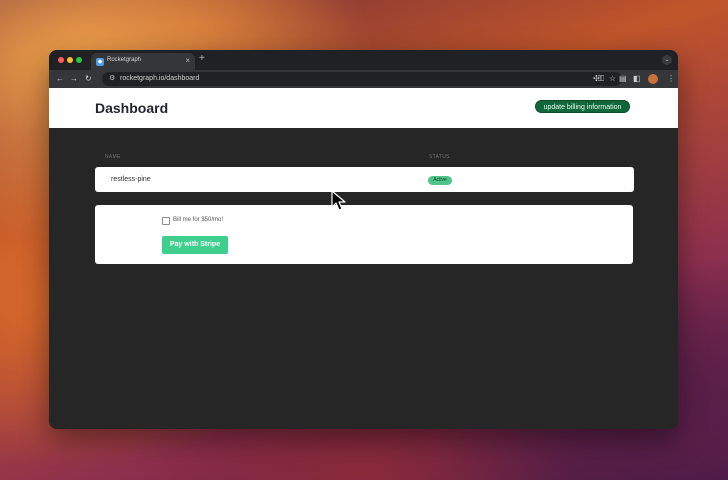 Image resolution: width=728 pixels, height=480 pixels. Describe the element at coordinates (338, 200) in the screenshot. I see `mouse-cursor-icon` at that location.